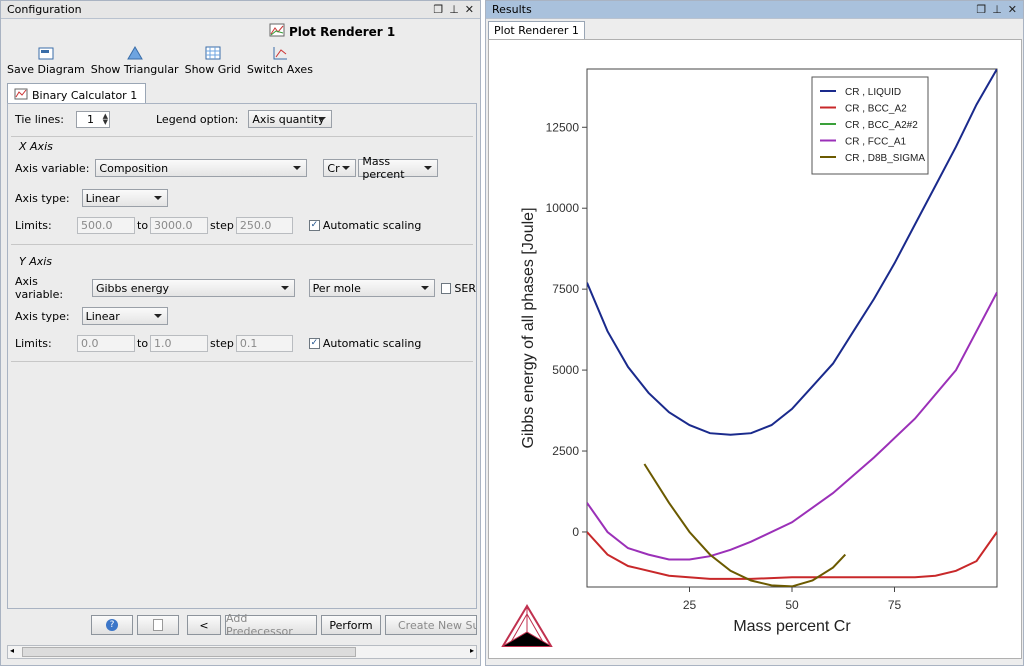 This screenshot has height=666, width=1024. I want to click on x-axis-element-select: Cr, so click(340, 168).